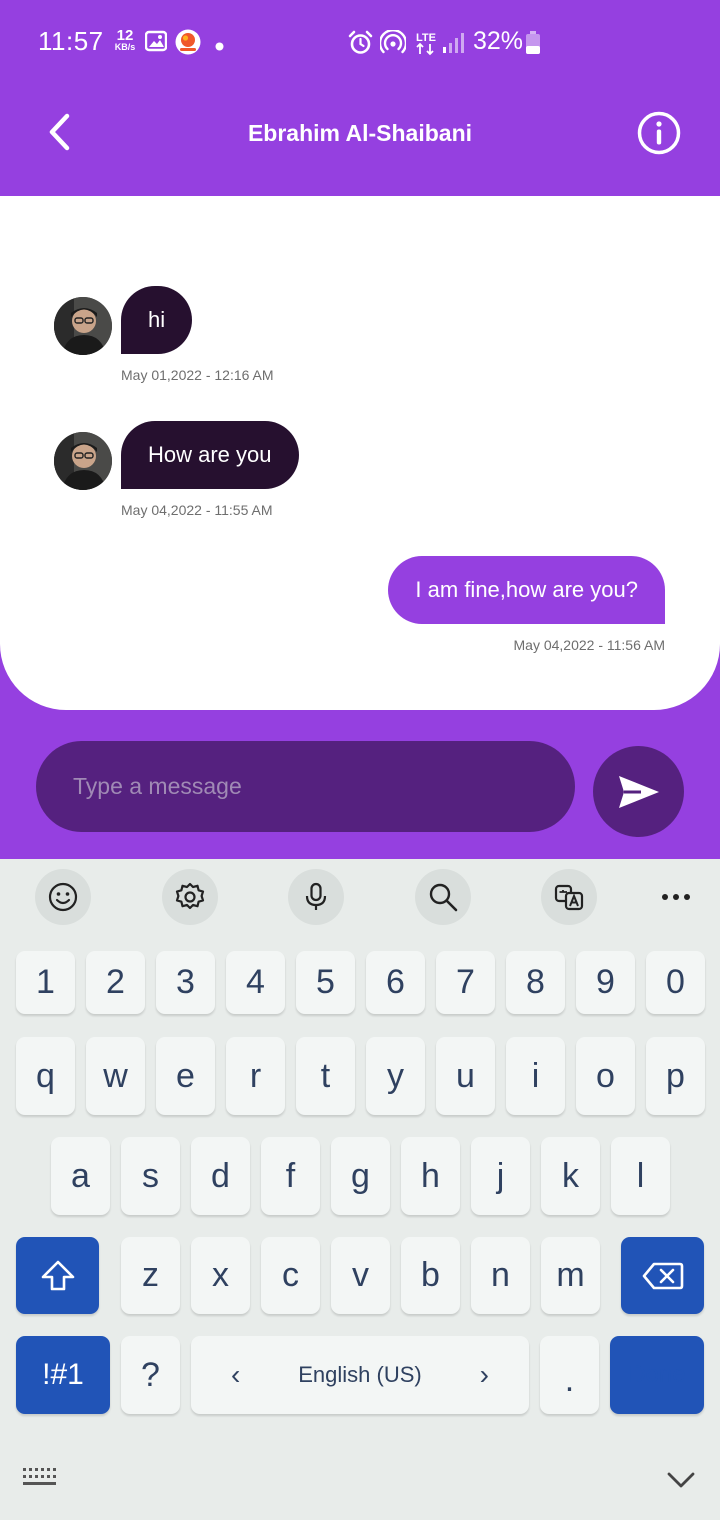 The width and height of the screenshot is (720, 1520). I want to click on send-icon, so click(638, 791).